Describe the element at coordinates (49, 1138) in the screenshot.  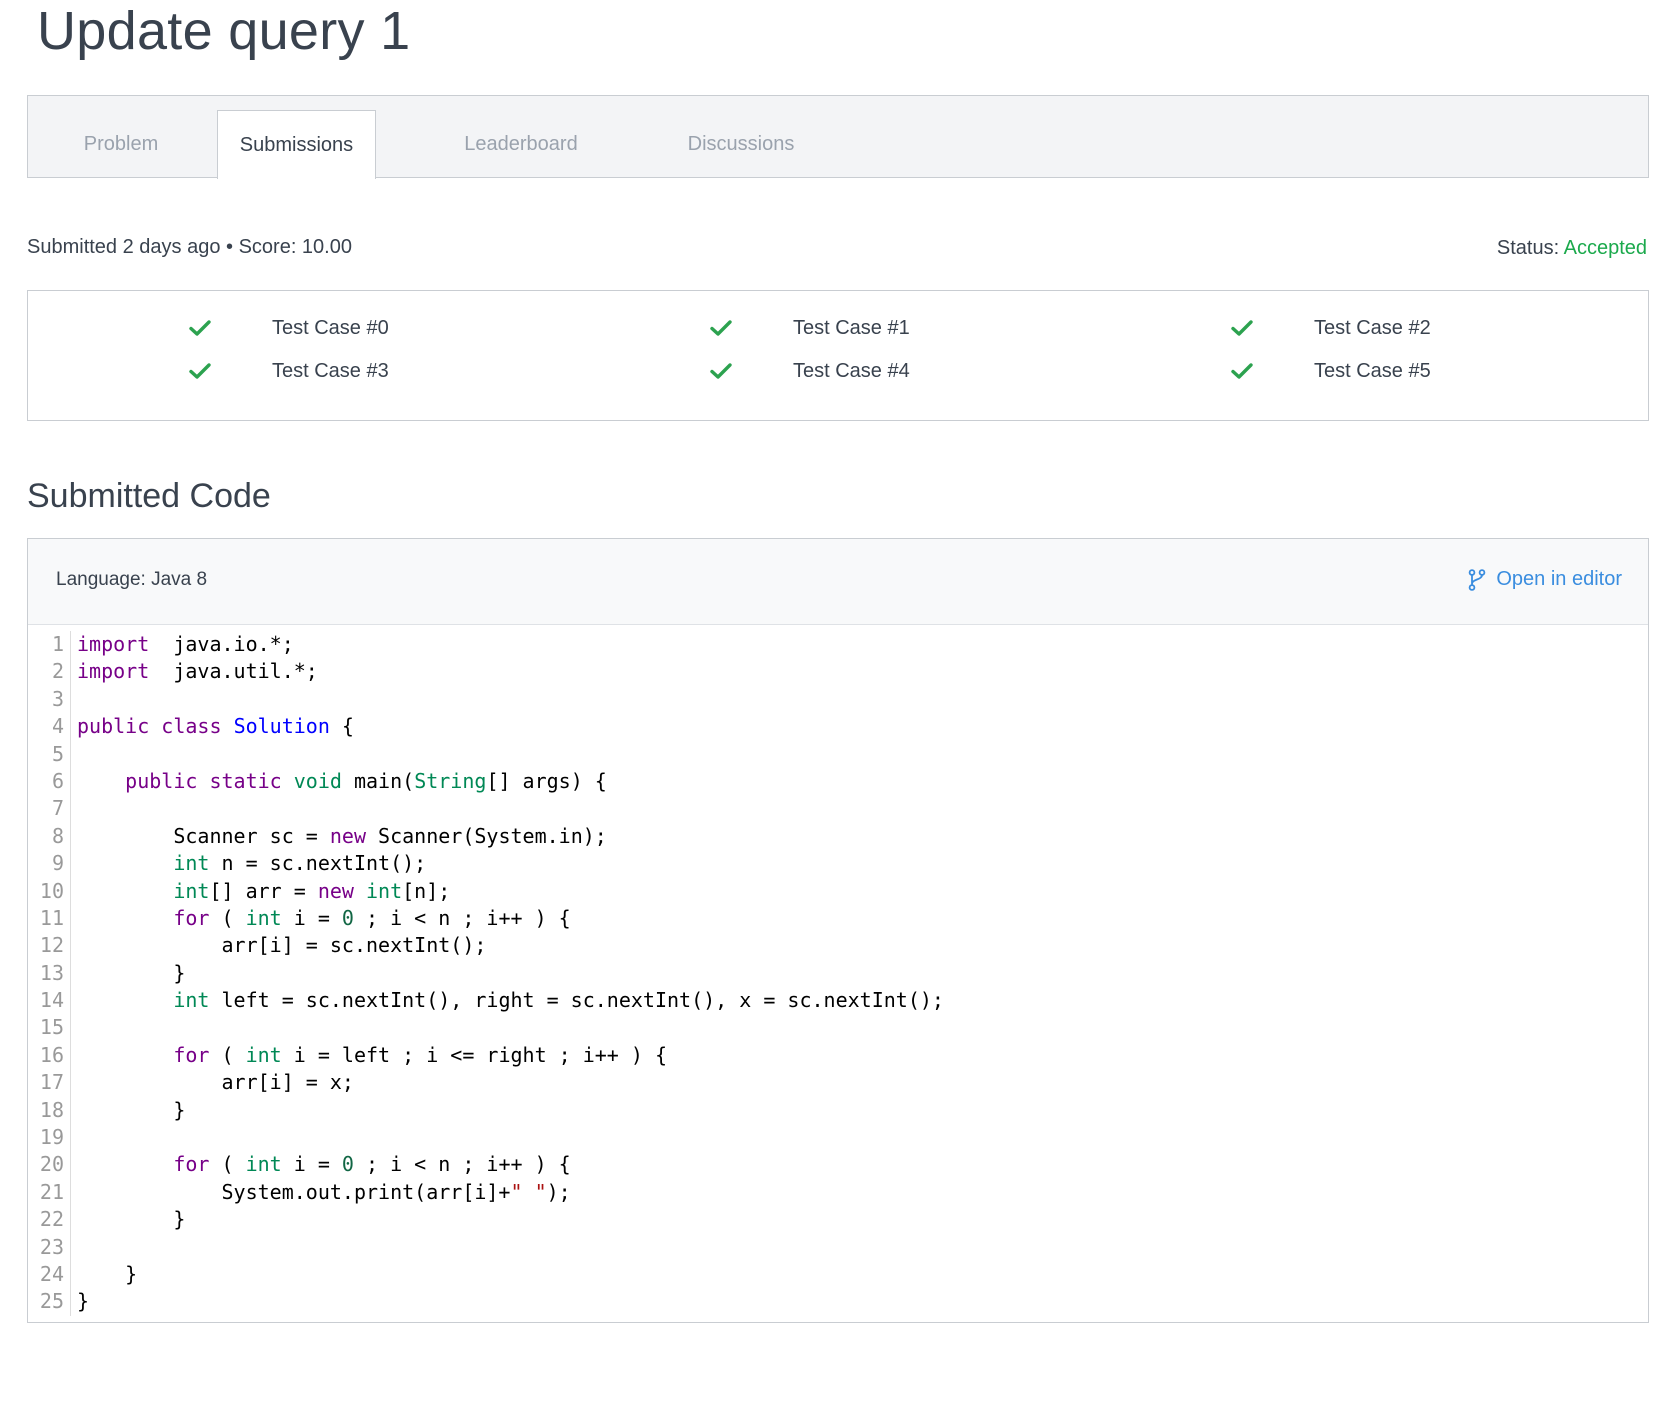
I see `line-number: 19` at that location.